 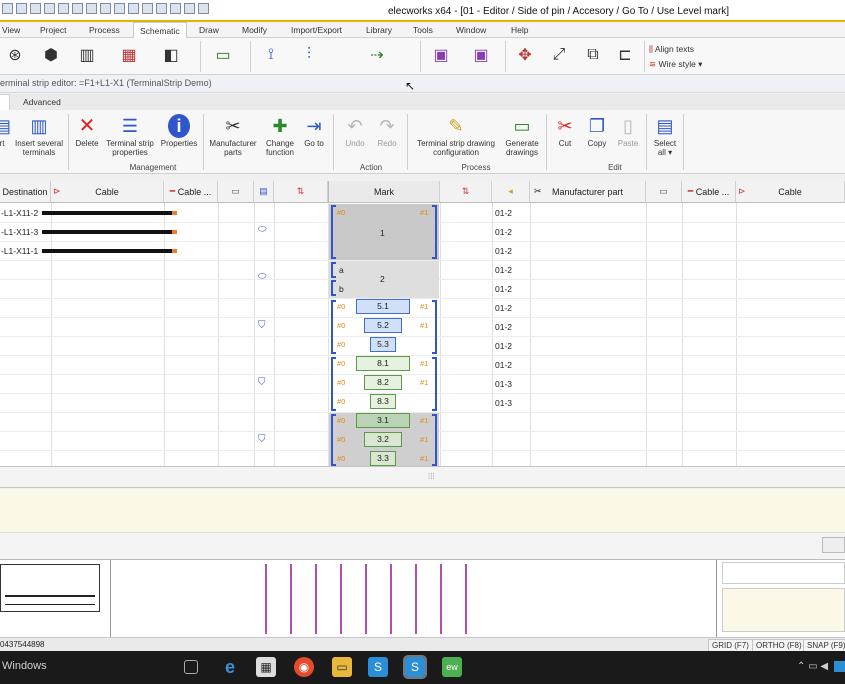 What do you see at coordinates (254, 30) in the screenshot?
I see `menu-modify: Modify` at bounding box center [254, 30].